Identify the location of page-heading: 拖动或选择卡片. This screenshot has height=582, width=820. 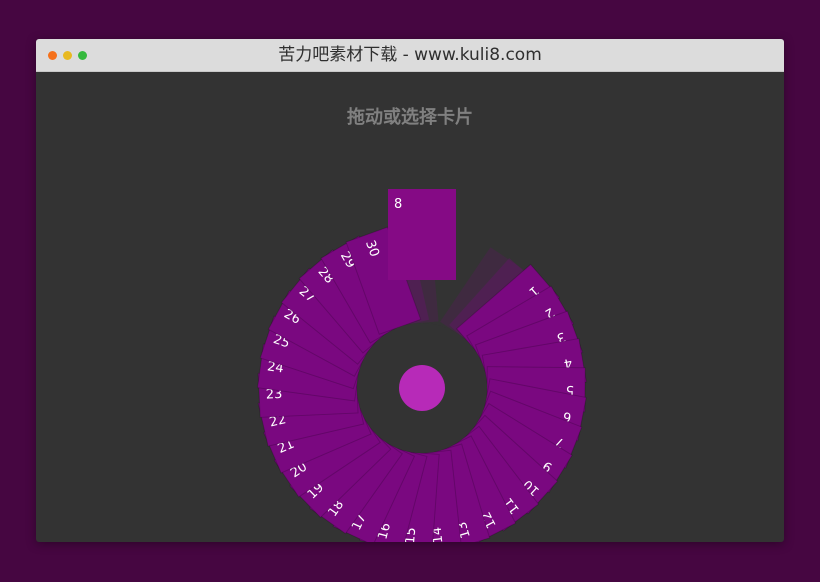
(410, 117).